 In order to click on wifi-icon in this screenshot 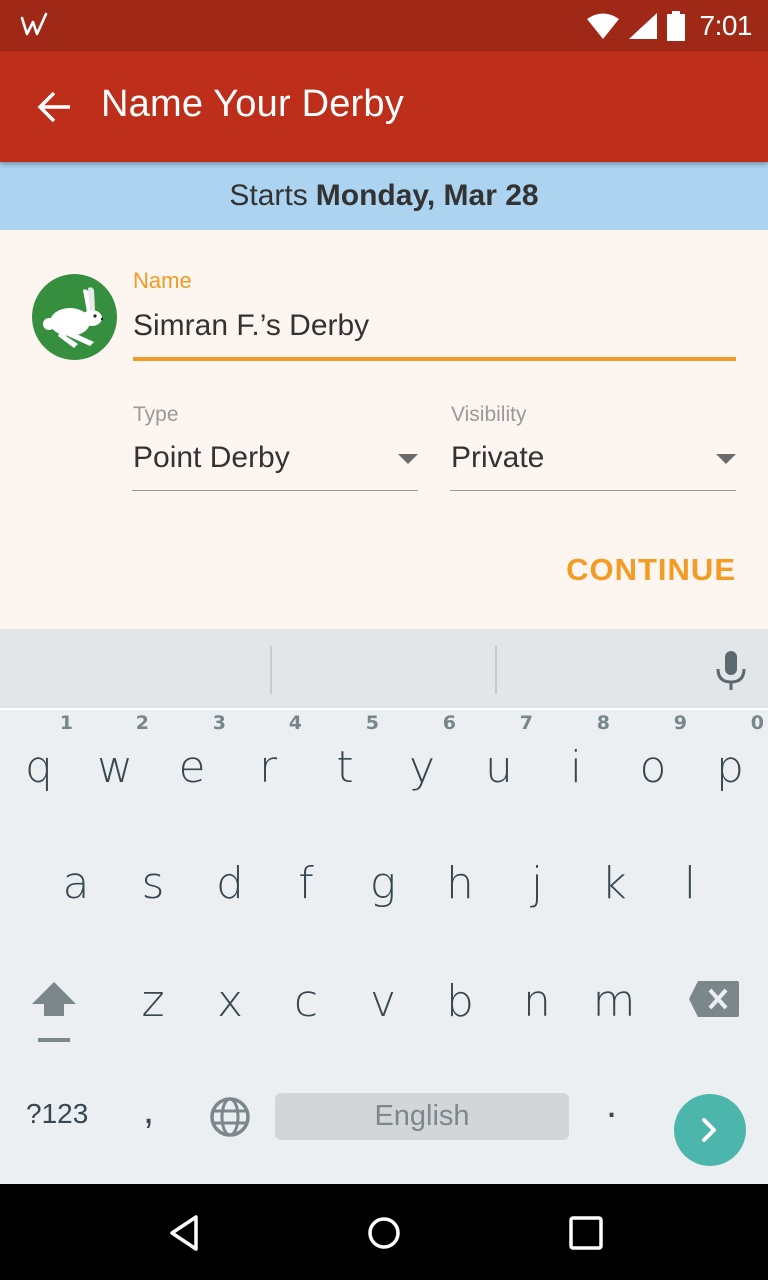, I will do `click(602, 26)`.